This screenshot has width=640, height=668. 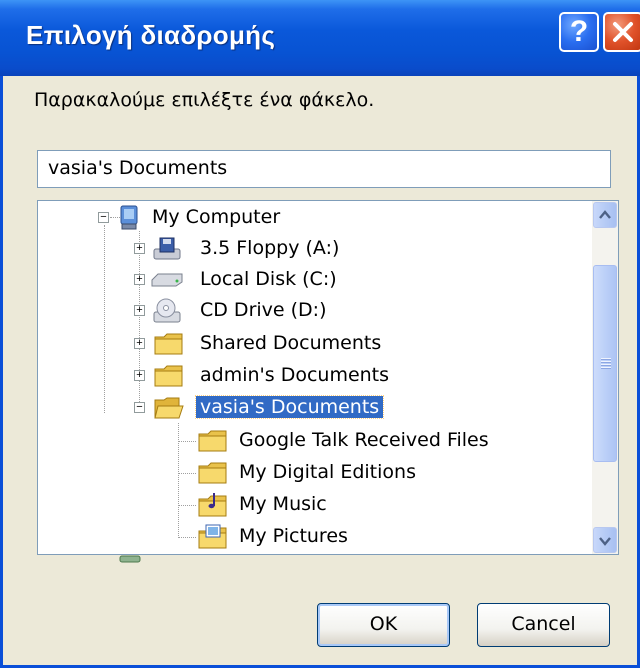 I want to click on tree-item-vasia-documents: − vasia's Documents, so click(x=238, y=408).